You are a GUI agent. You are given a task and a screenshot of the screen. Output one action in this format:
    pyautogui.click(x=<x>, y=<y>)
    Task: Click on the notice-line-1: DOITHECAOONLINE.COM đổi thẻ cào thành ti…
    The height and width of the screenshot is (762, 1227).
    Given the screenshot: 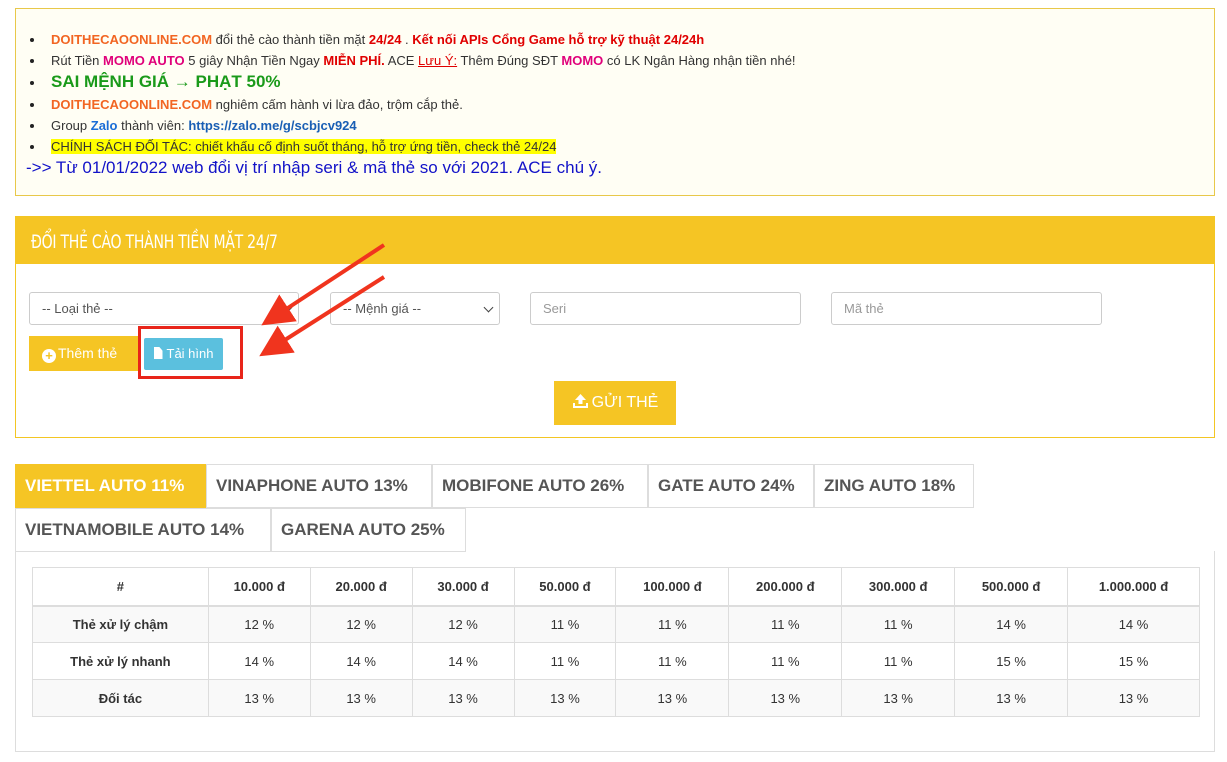 What is the action you would take?
    pyautogui.click(x=615, y=39)
    